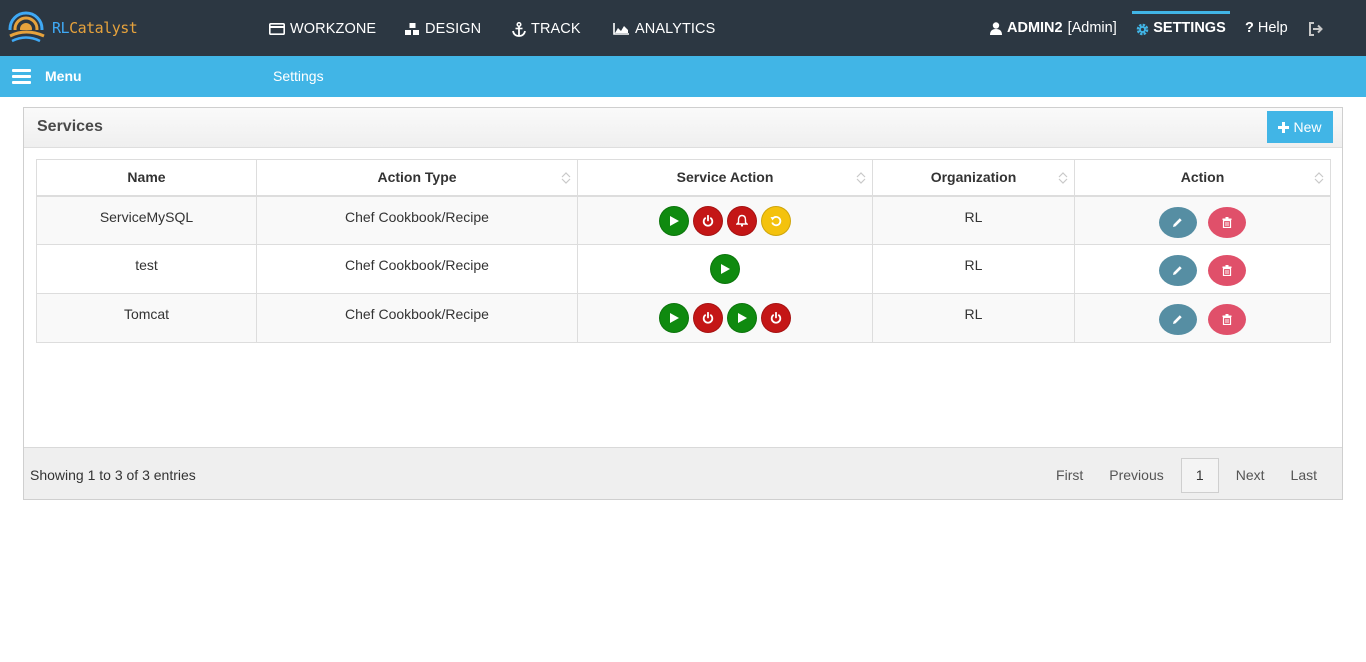  I want to click on chart-icon, so click(621, 29).